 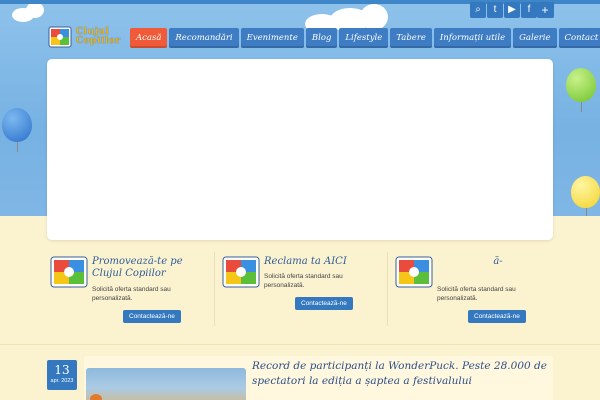 I want to click on search-icon: ⌕, so click(x=478, y=10).